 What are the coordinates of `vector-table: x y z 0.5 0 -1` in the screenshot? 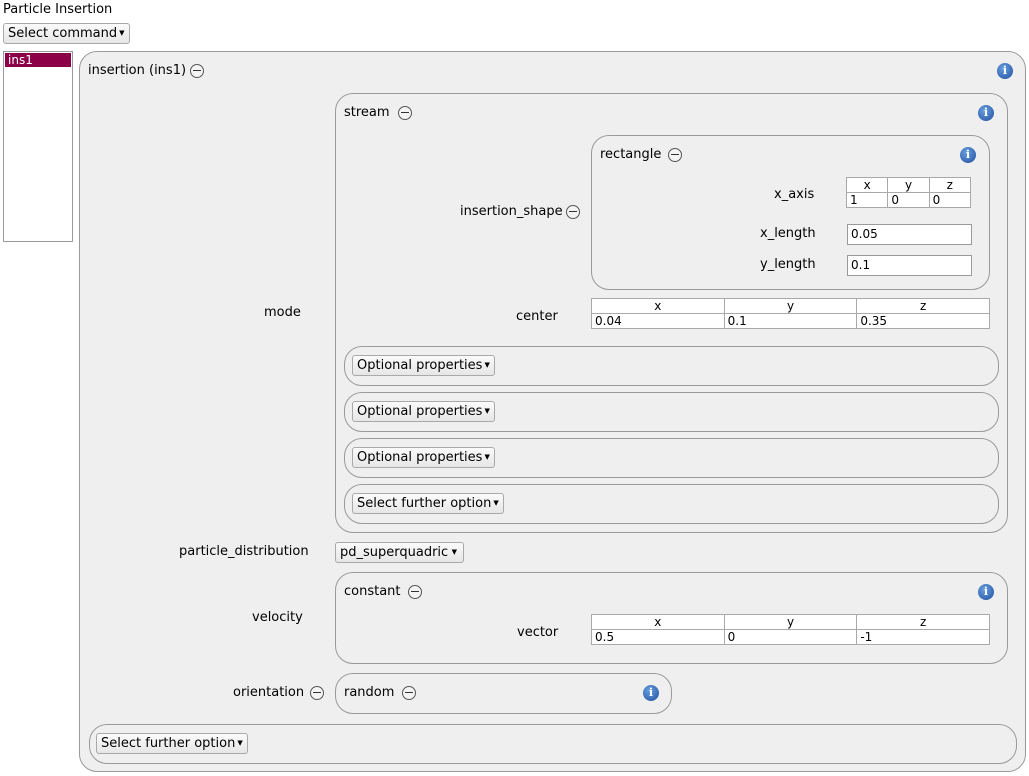 It's located at (790, 629).